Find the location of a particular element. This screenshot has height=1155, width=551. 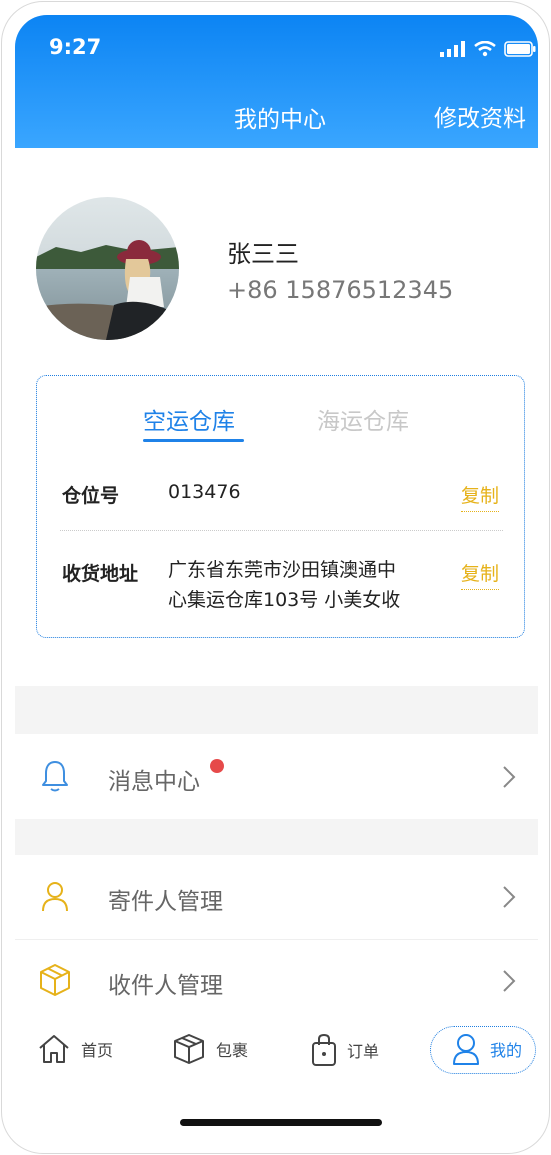

address-line-1: 广东省东莞市沙田镇澳通中 is located at coordinates (282, 570).